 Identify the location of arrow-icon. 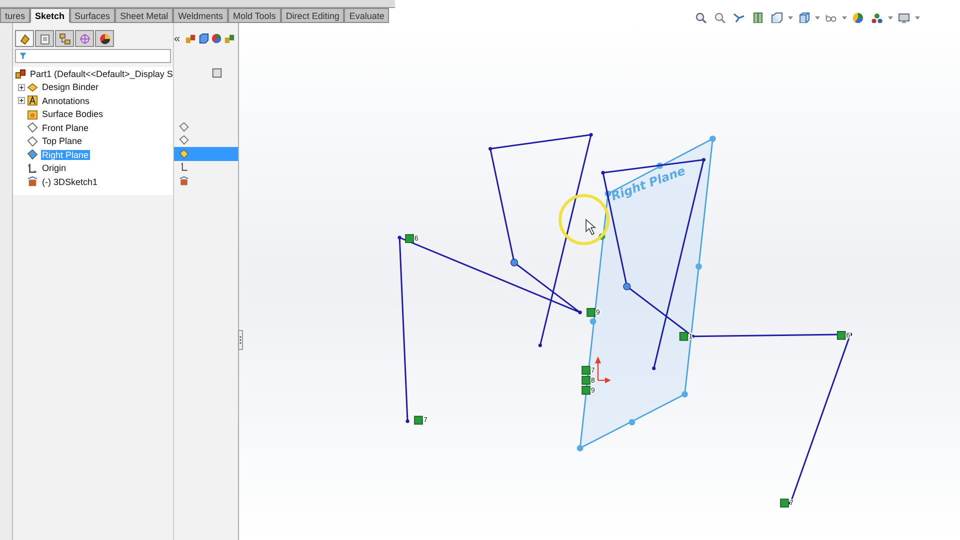
(739, 18).